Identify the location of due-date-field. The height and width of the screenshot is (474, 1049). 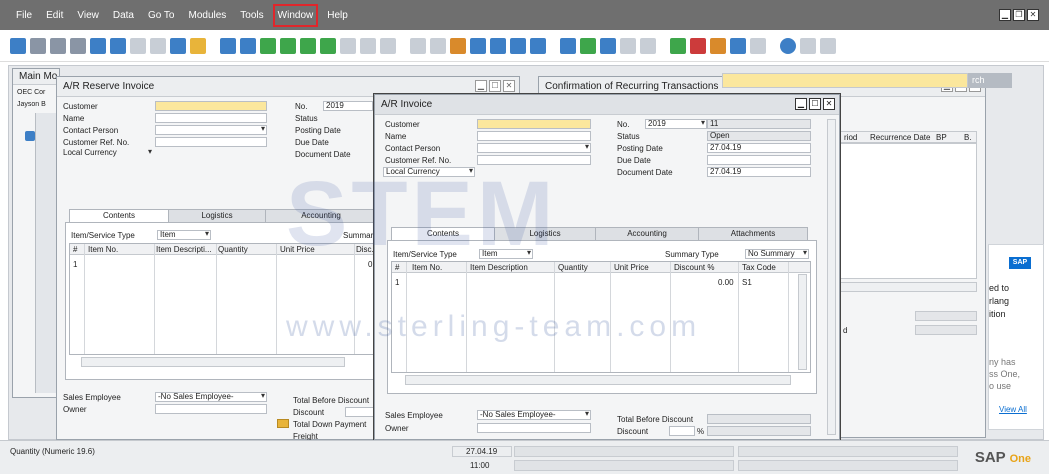
(759, 160).